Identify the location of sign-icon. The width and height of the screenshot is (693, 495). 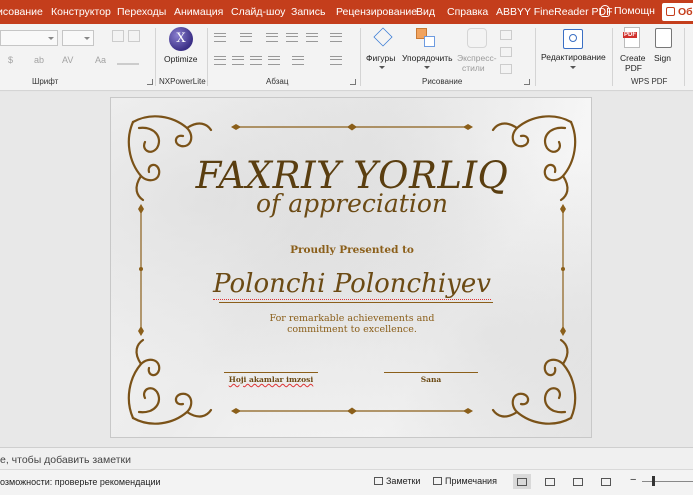
(663, 38).